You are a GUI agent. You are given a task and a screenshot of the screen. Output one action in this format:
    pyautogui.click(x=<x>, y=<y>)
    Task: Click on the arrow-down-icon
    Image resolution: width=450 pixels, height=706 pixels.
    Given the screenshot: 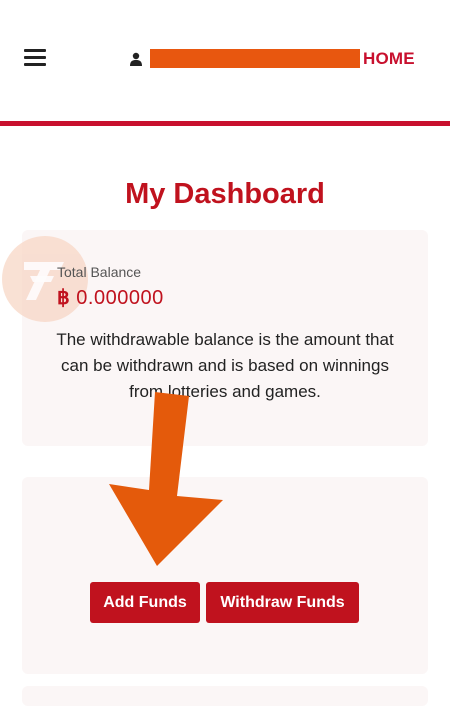 What is the action you would take?
    pyautogui.click(x=166, y=479)
    